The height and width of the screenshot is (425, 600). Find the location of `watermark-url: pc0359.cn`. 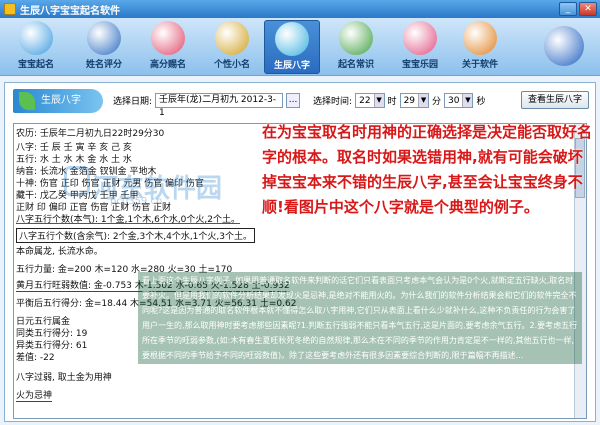

watermark-url: pc0359.cn is located at coordinates (136, 201).